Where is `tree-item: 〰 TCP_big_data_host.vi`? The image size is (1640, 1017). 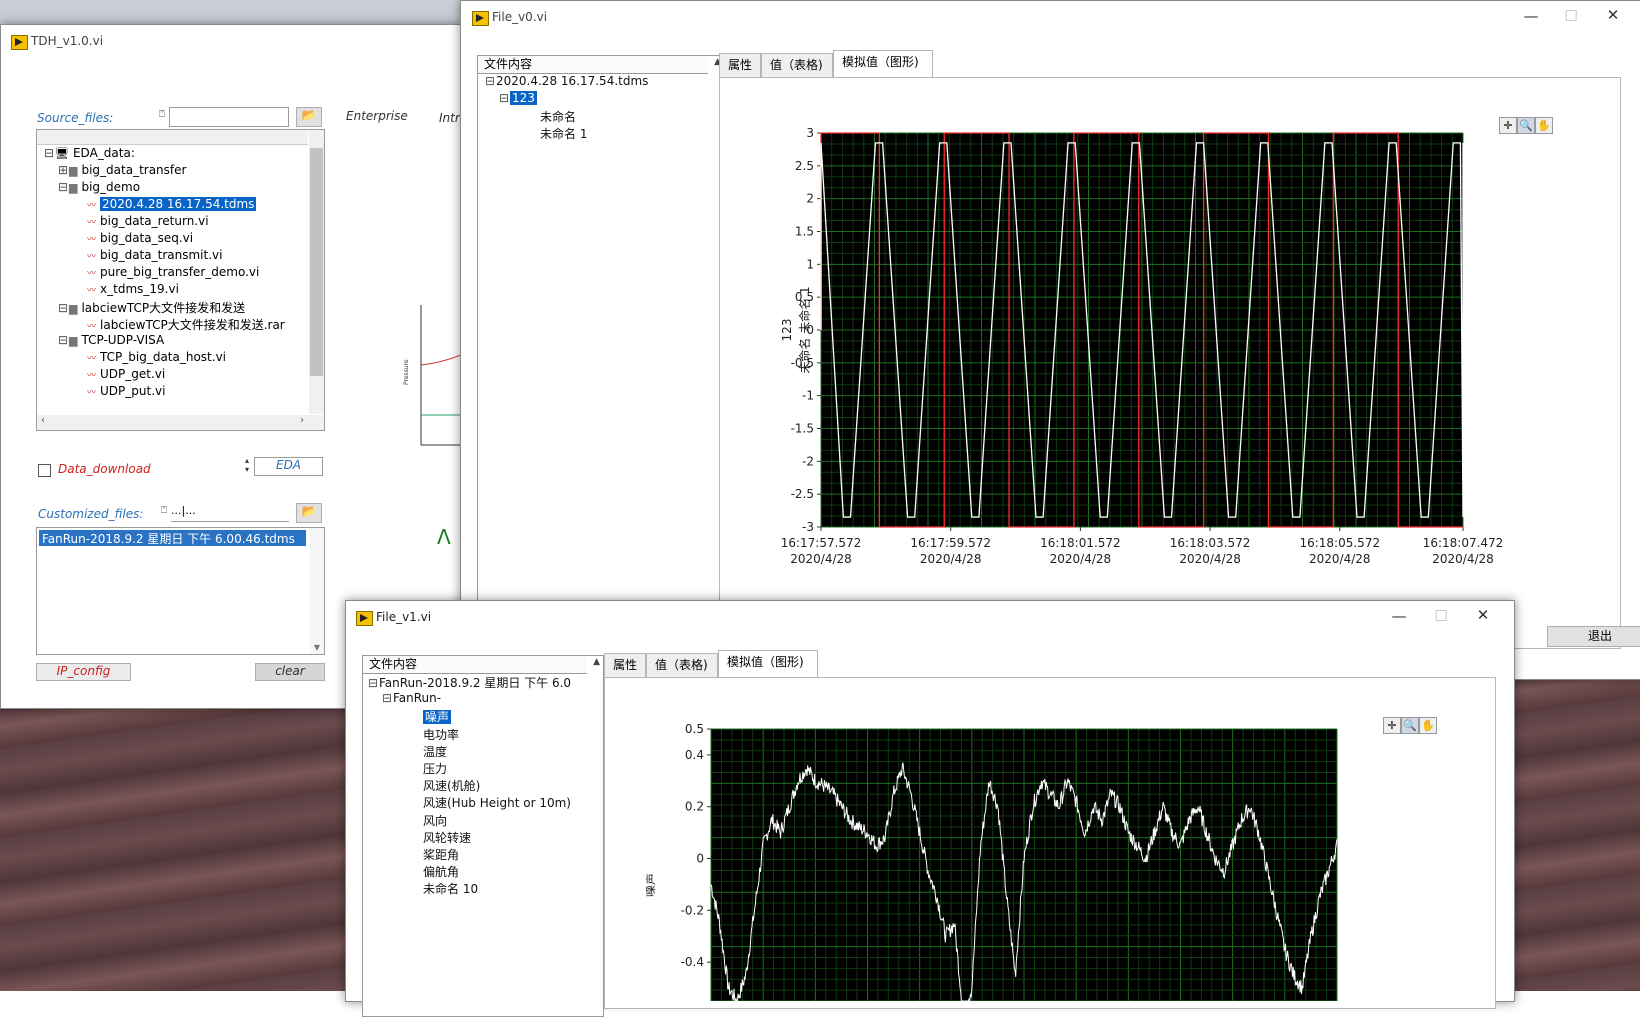 tree-item: 〰 TCP_big_data_host.vi is located at coordinates (156, 357).